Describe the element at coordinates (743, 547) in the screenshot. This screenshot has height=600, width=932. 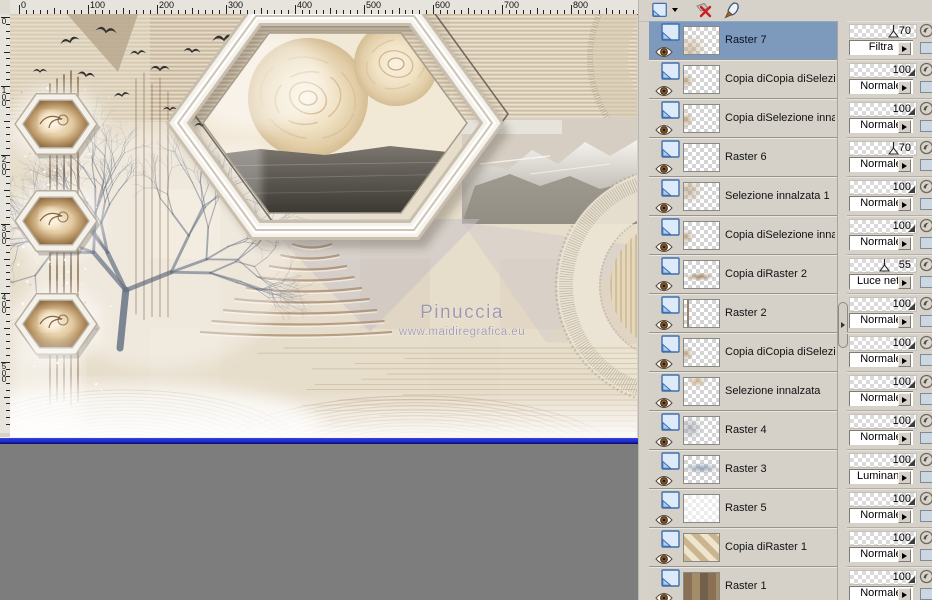
I see `layer-row-copia-diraster-1: Copia diRaster 1` at that location.